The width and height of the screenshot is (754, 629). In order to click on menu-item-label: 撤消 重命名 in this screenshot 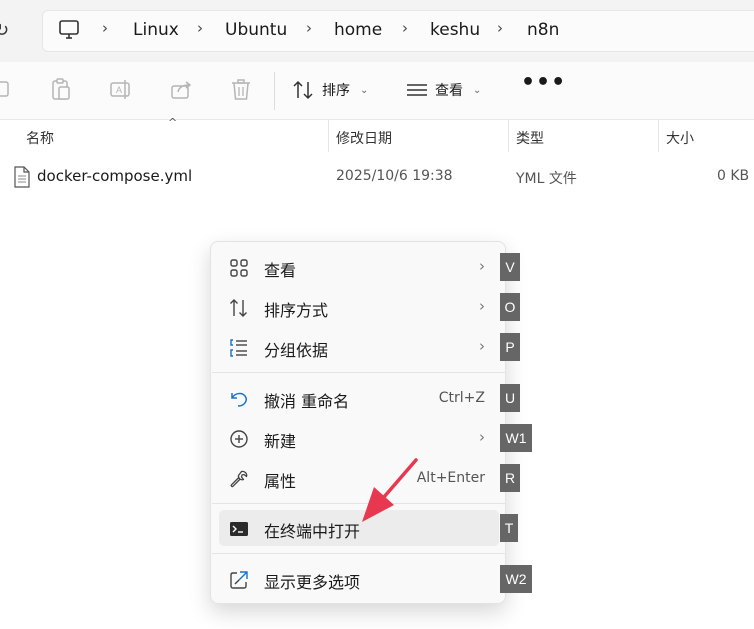, I will do `click(307, 401)`.